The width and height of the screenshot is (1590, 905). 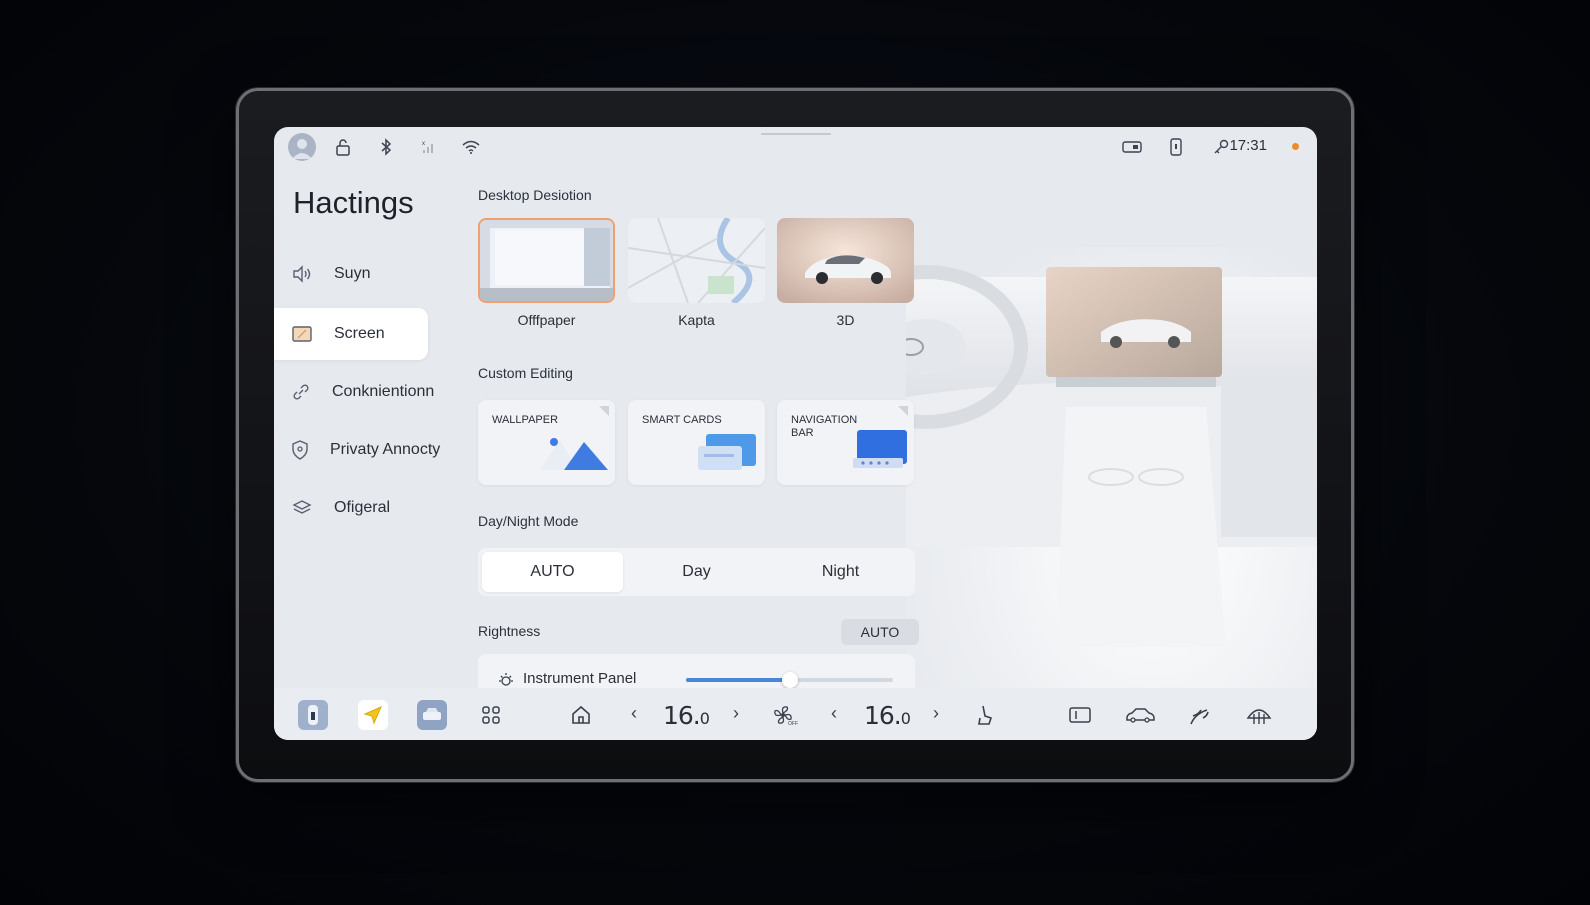 What do you see at coordinates (528, 521) in the screenshot?
I see `day-night-heading: Day/Night Mode` at bounding box center [528, 521].